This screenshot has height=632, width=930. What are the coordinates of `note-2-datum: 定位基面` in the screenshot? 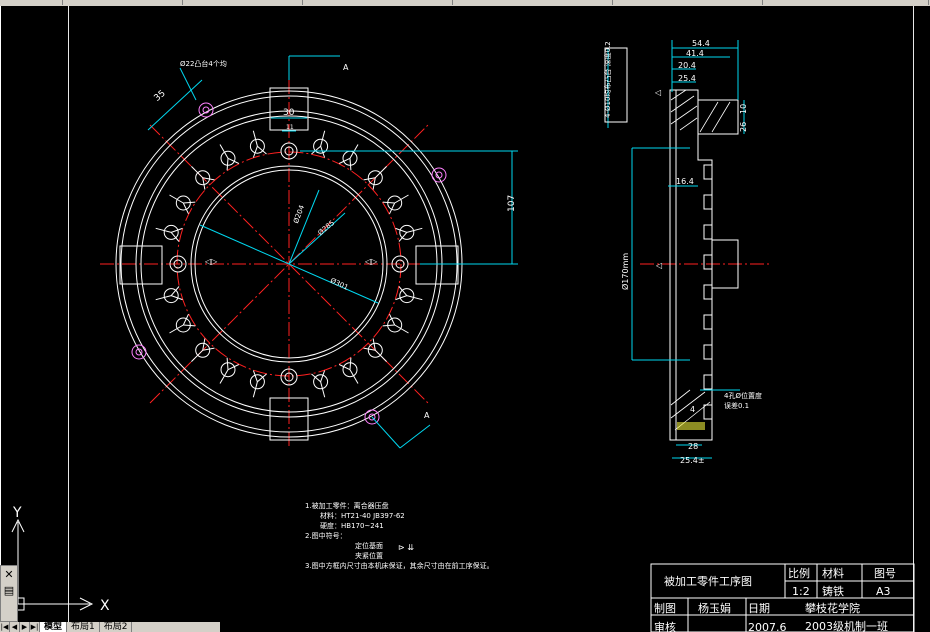 It's located at (369, 545).